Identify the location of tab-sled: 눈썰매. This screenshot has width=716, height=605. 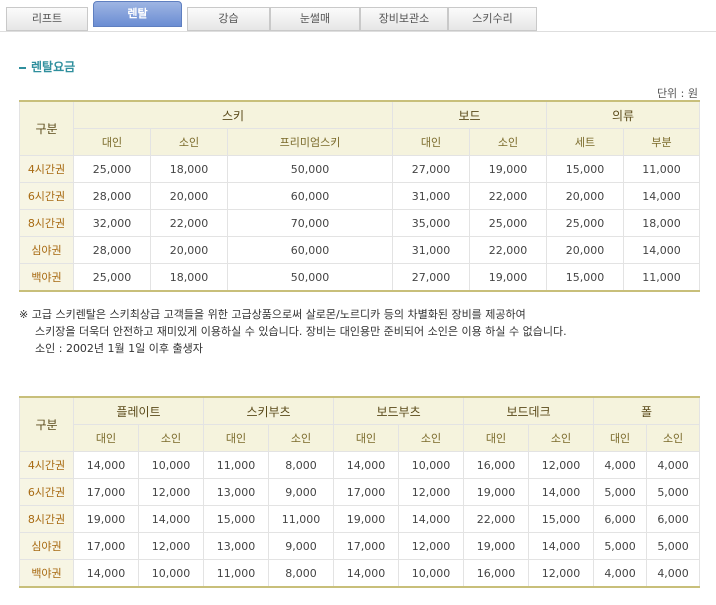
(315, 19).